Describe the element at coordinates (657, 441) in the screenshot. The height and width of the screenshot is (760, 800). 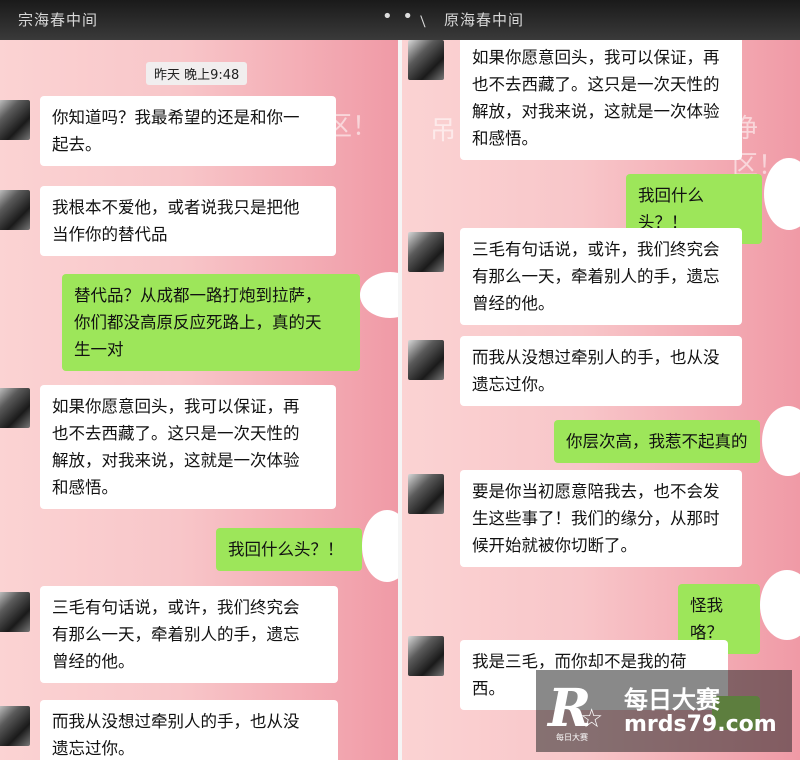
I see `message-bubble-outgoing: 你层次高，我惹不起真的` at that location.